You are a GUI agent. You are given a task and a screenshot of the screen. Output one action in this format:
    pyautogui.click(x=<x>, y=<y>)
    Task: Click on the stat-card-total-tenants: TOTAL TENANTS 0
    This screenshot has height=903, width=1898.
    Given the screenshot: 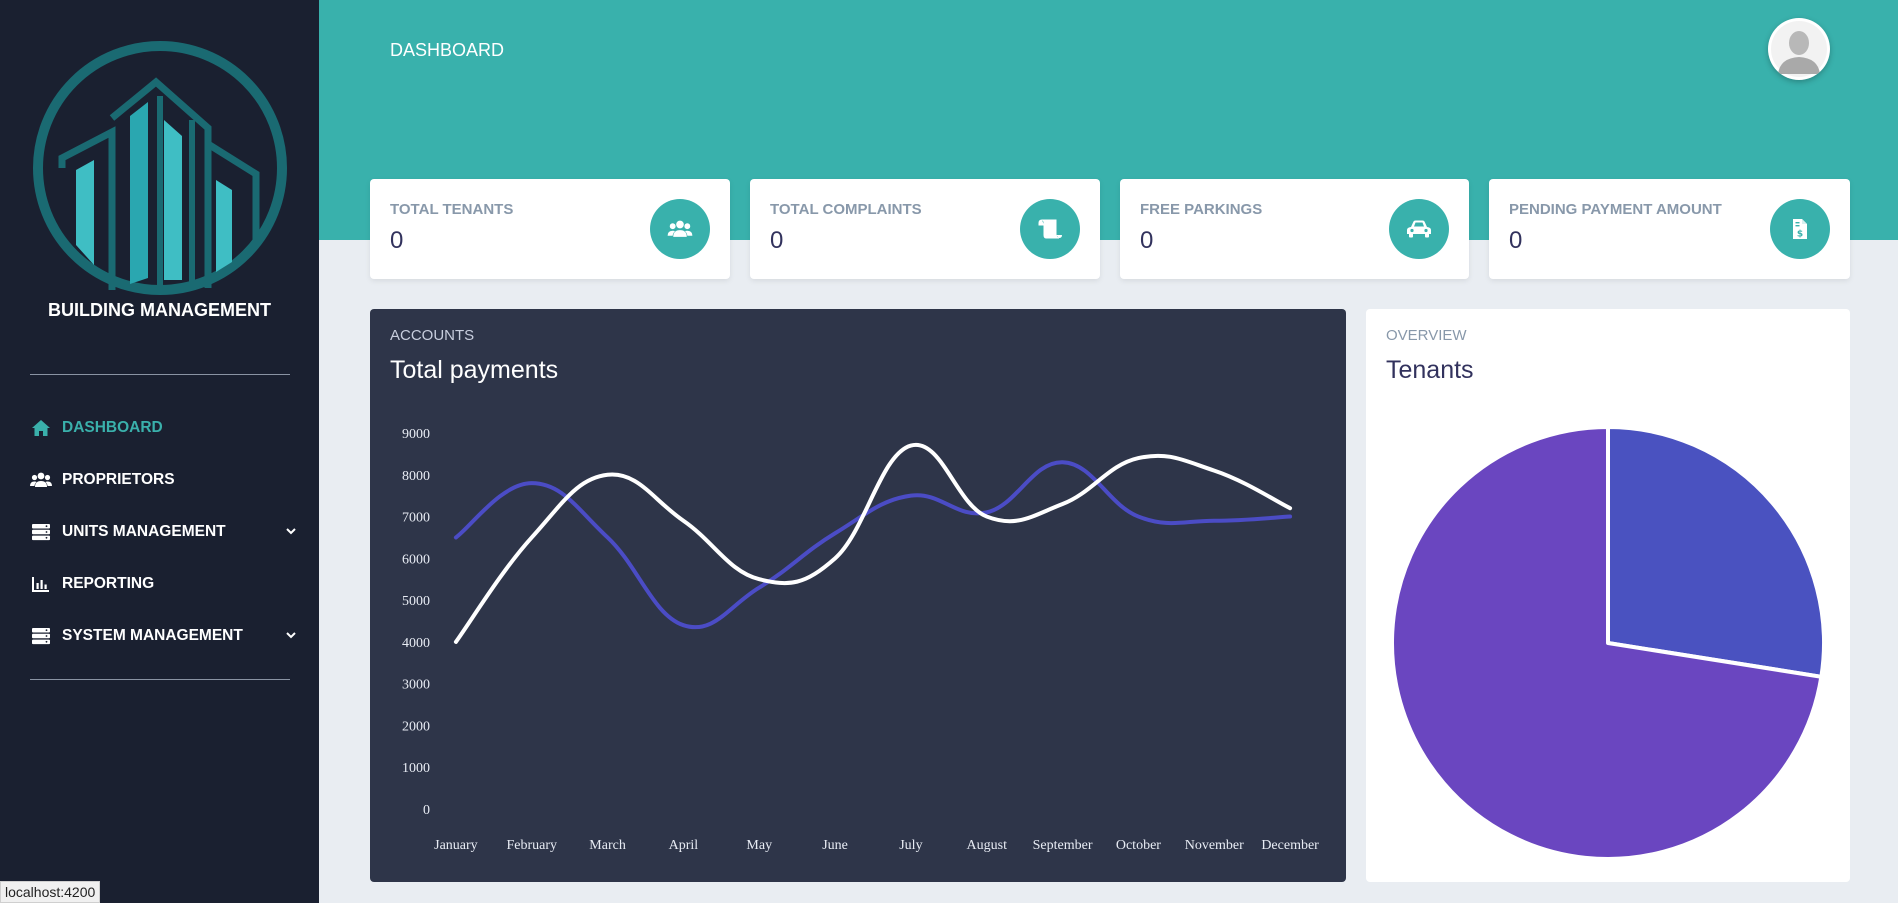 What is the action you would take?
    pyautogui.click(x=550, y=229)
    